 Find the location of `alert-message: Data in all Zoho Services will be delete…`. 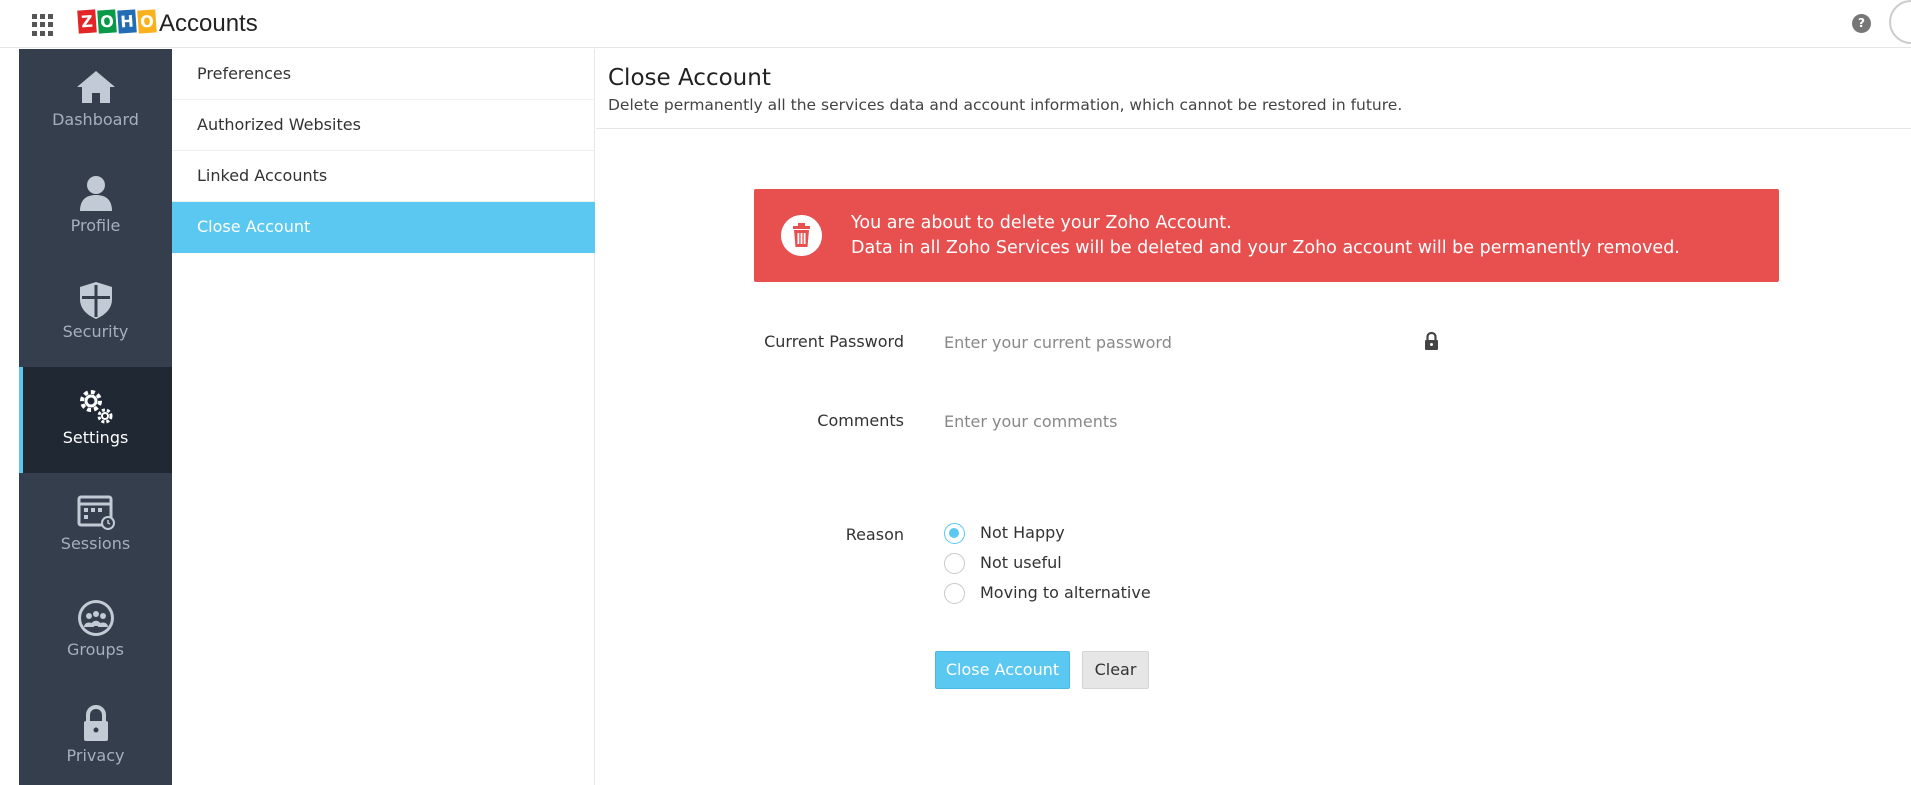

alert-message: Data in all Zoho Services will be delete… is located at coordinates (1265, 248).